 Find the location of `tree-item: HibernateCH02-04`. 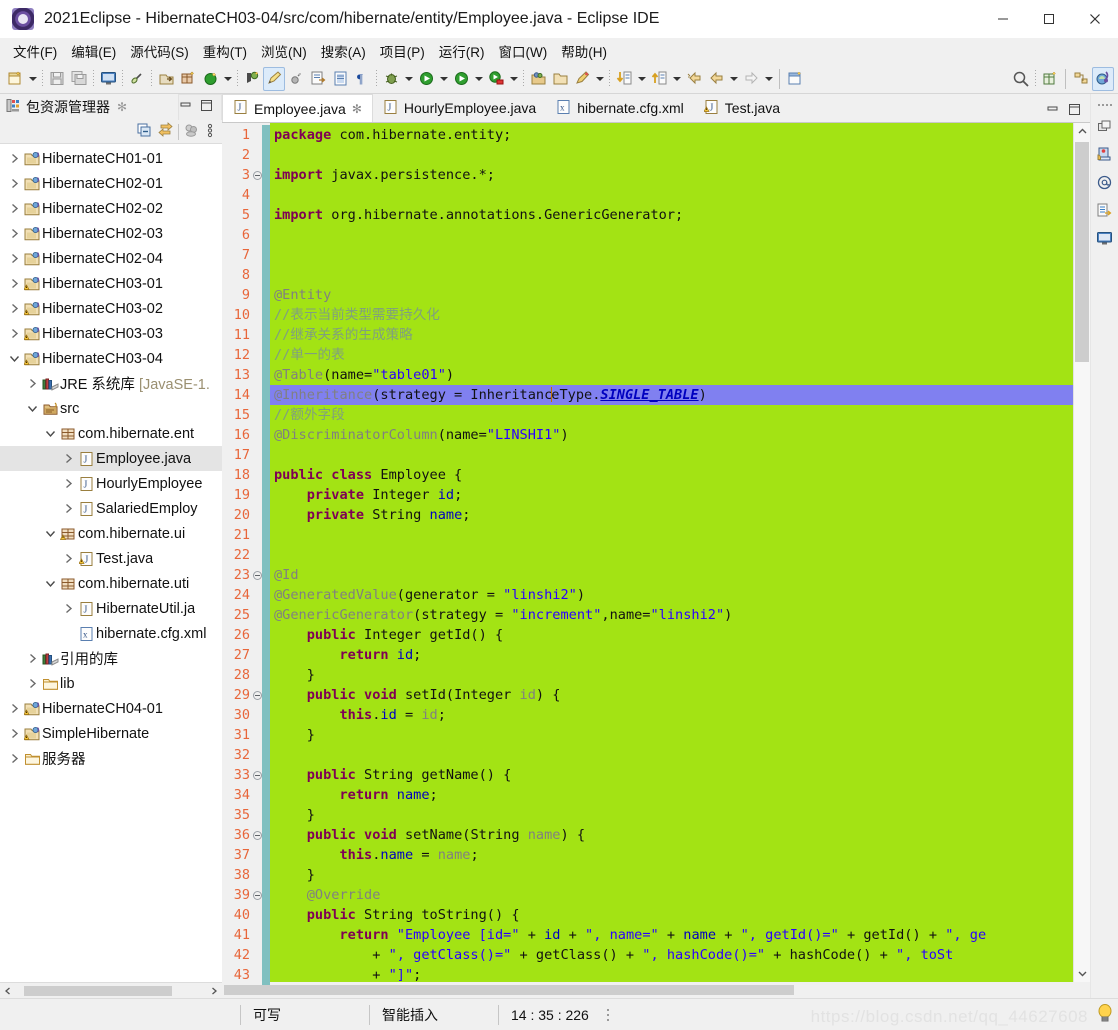

tree-item: HibernateCH02-04 is located at coordinates (111, 258).